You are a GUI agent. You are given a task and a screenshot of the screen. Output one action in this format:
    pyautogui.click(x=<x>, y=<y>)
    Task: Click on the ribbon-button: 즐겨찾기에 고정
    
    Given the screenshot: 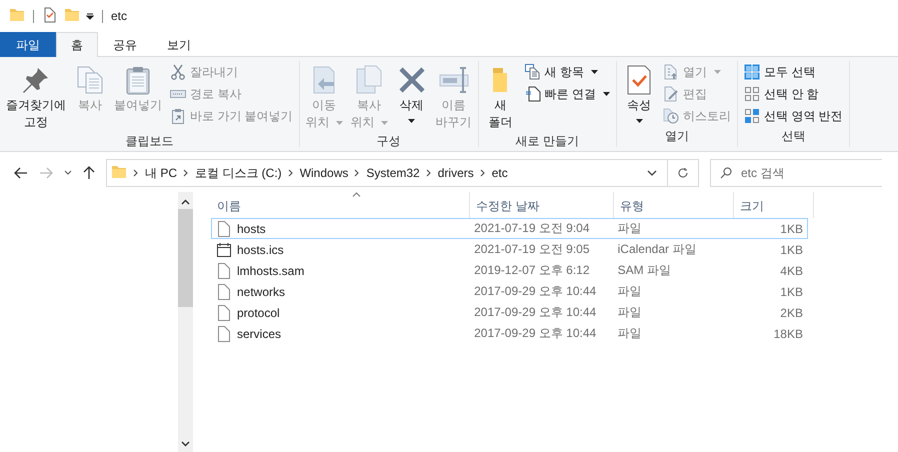 What is the action you would take?
    pyautogui.click(x=36, y=97)
    